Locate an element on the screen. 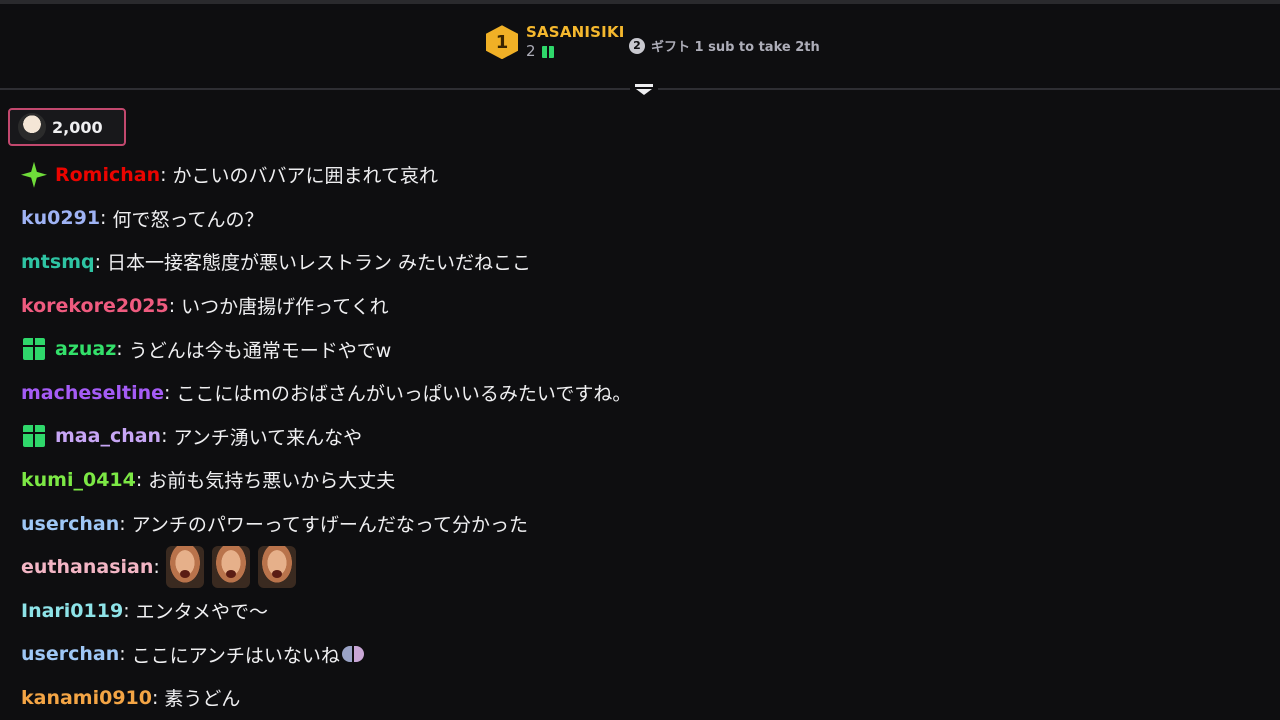 The image size is (1280, 720). chat-message-text: うどんは今も通常モードやでw is located at coordinates (260, 350).